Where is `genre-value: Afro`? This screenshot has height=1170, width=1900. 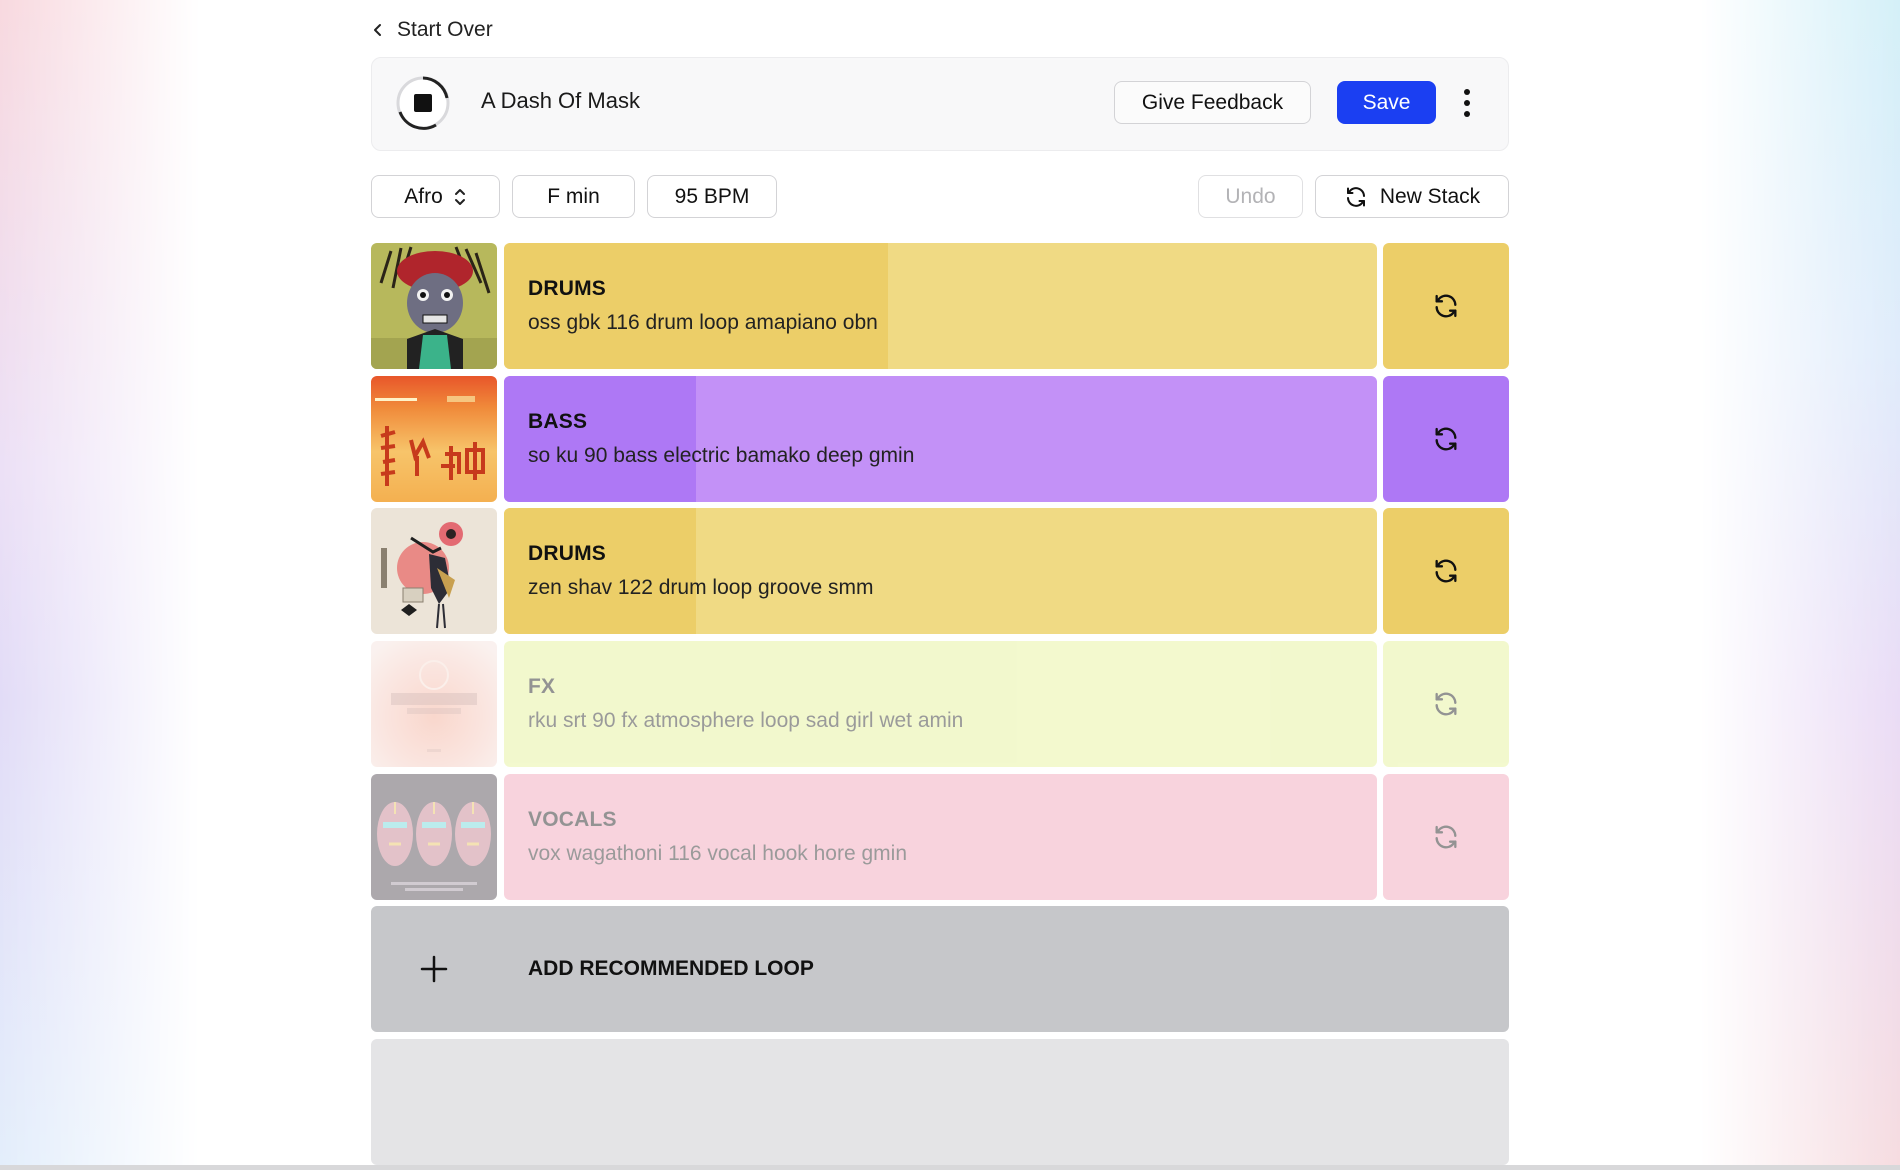
genre-value: Afro is located at coordinates (423, 196).